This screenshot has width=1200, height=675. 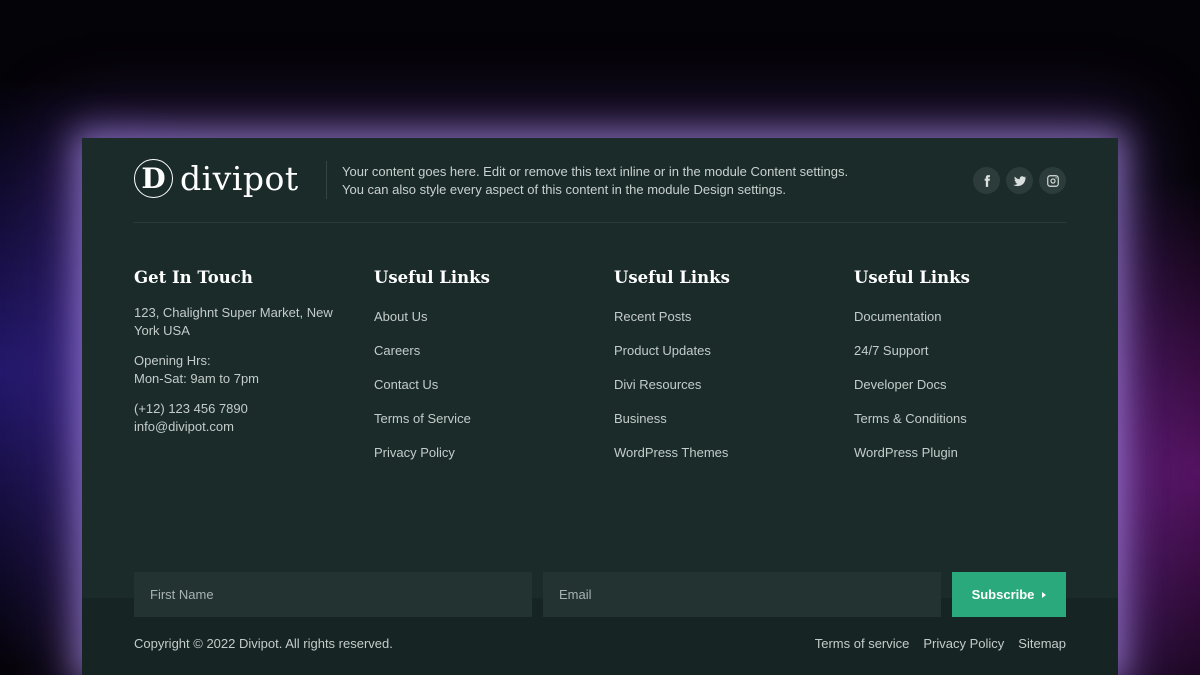 What do you see at coordinates (239, 178) in the screenshot?
I see `logo-text: divipot` at bounding box center [239, 178].